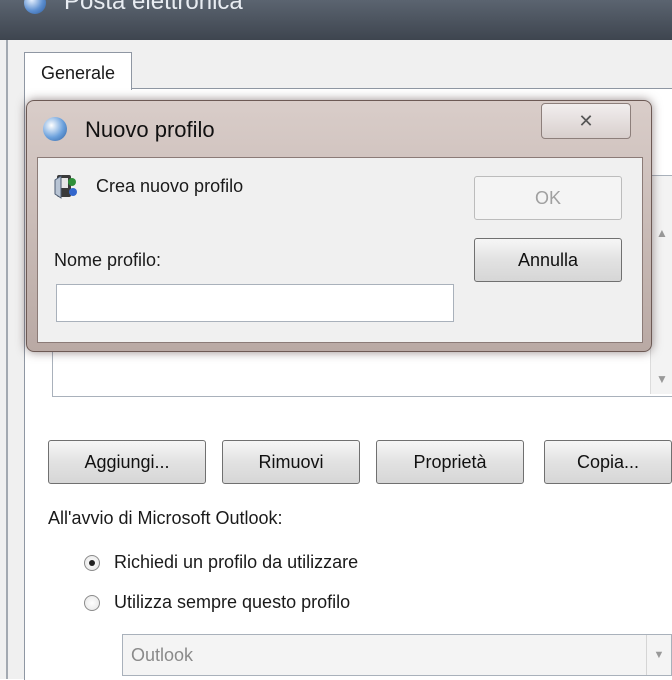 This screenshot has height=680, width=672. Describe the element at coordinates (336, 20) in the screenshot. I see `window-titlebar: Posta elettronica` at that location.